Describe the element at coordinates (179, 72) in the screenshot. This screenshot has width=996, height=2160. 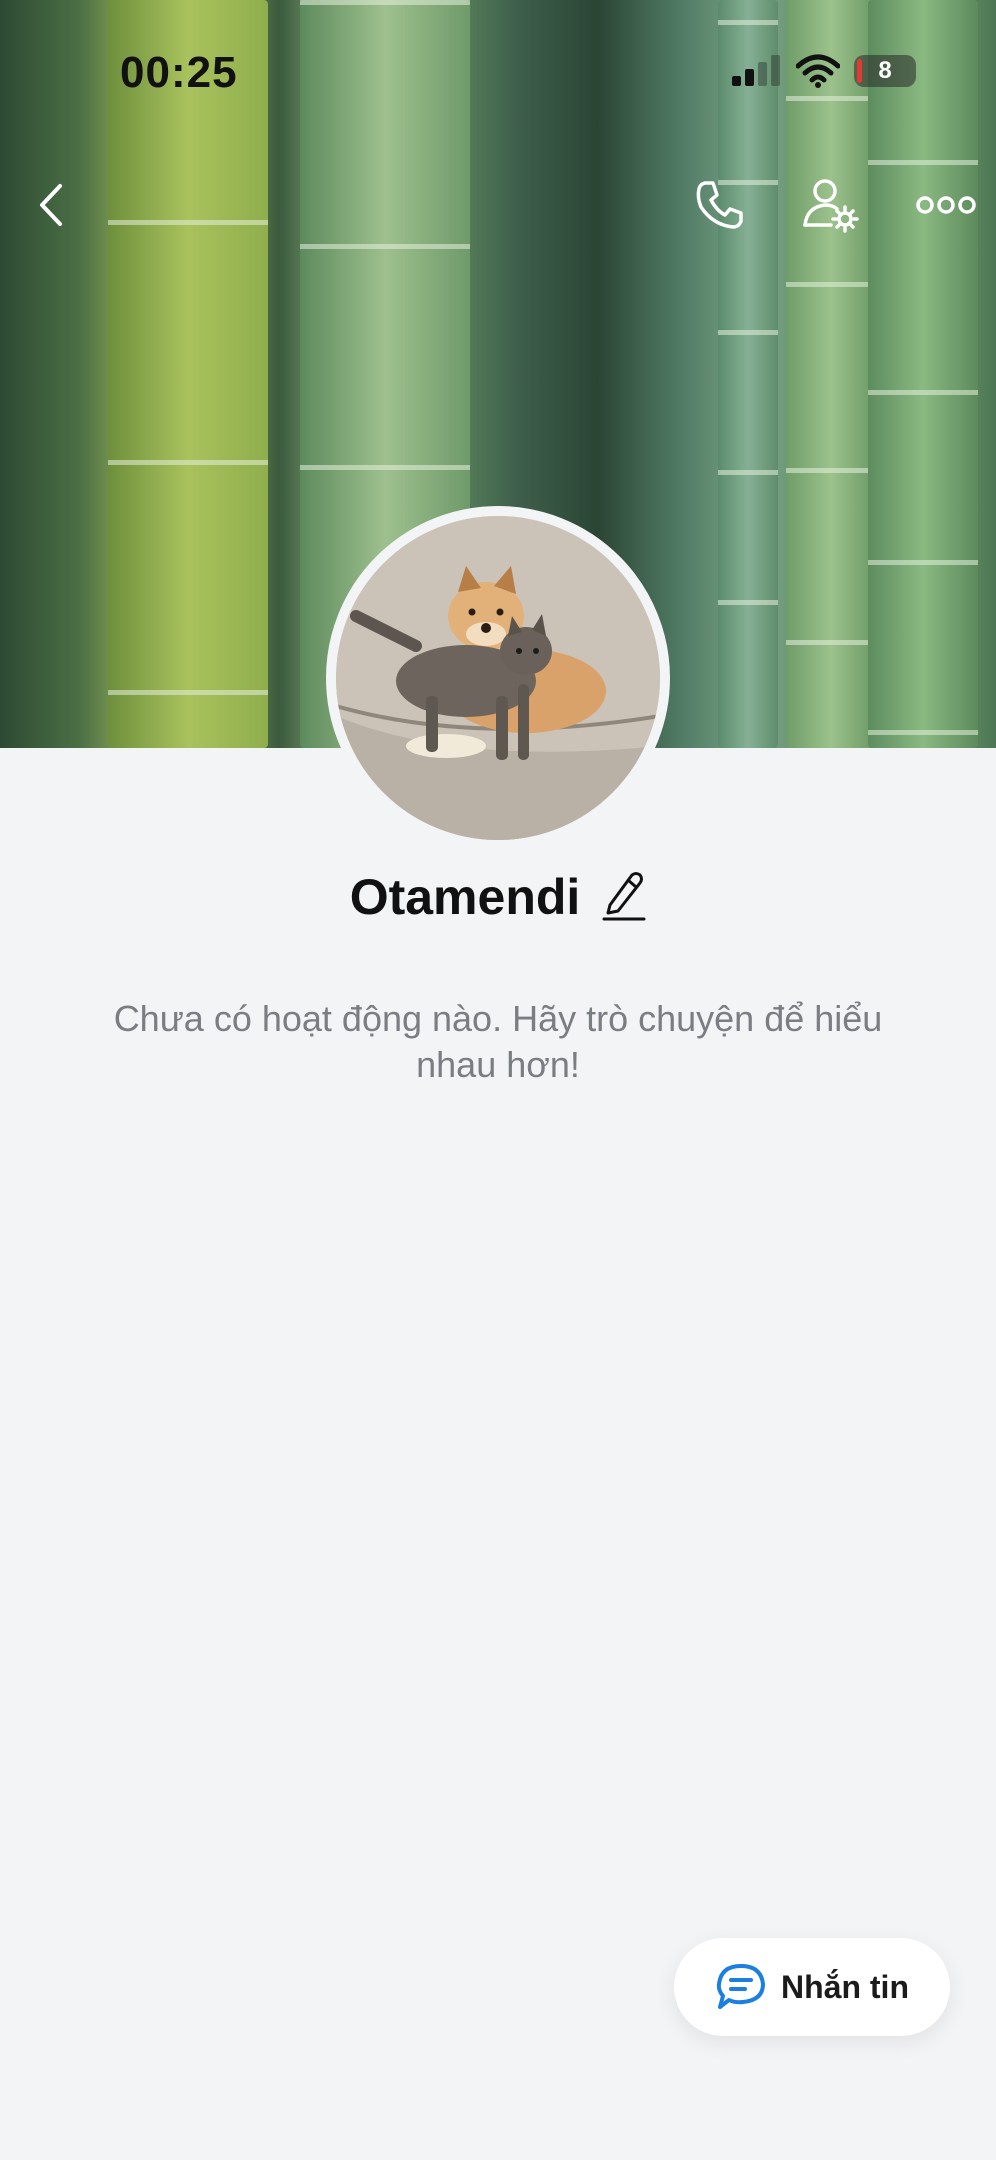
I see `status-time: 00:25` at that location.